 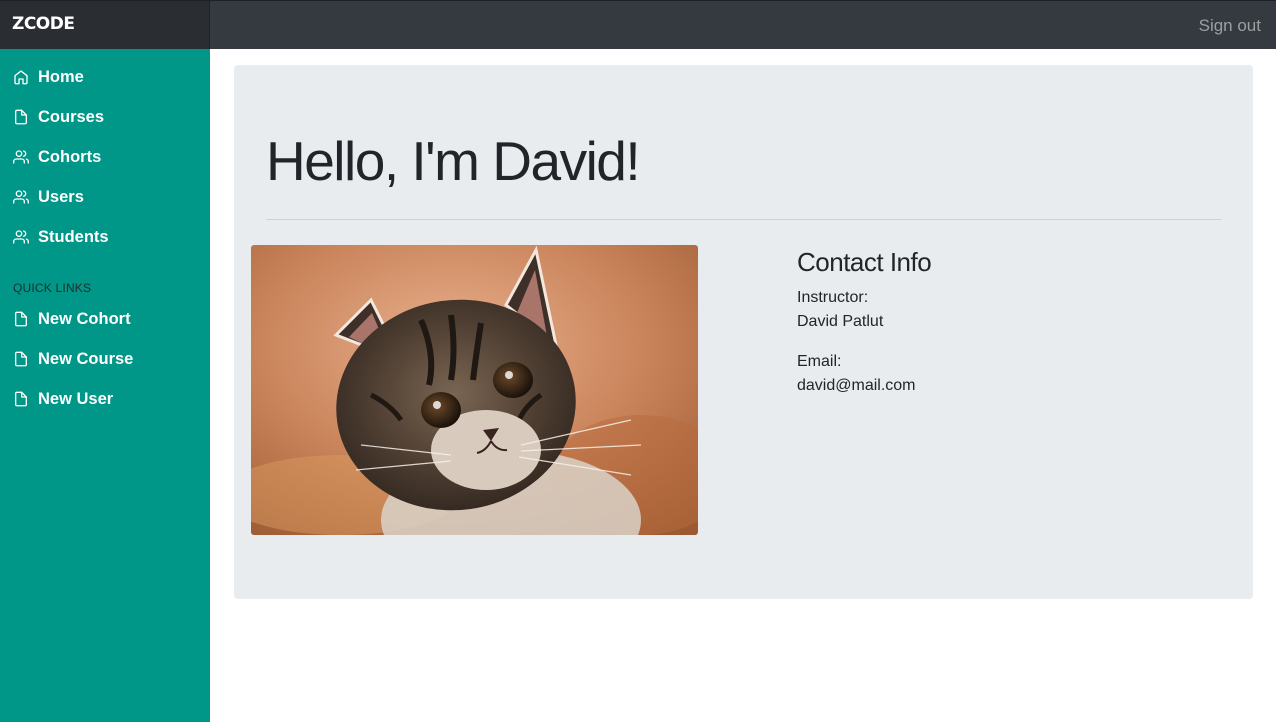 What do you see at coordinates (52, 288) in the screenshot?
I see `quick-links-heading: QUICK LINKS` at bounding box center [52, 288].